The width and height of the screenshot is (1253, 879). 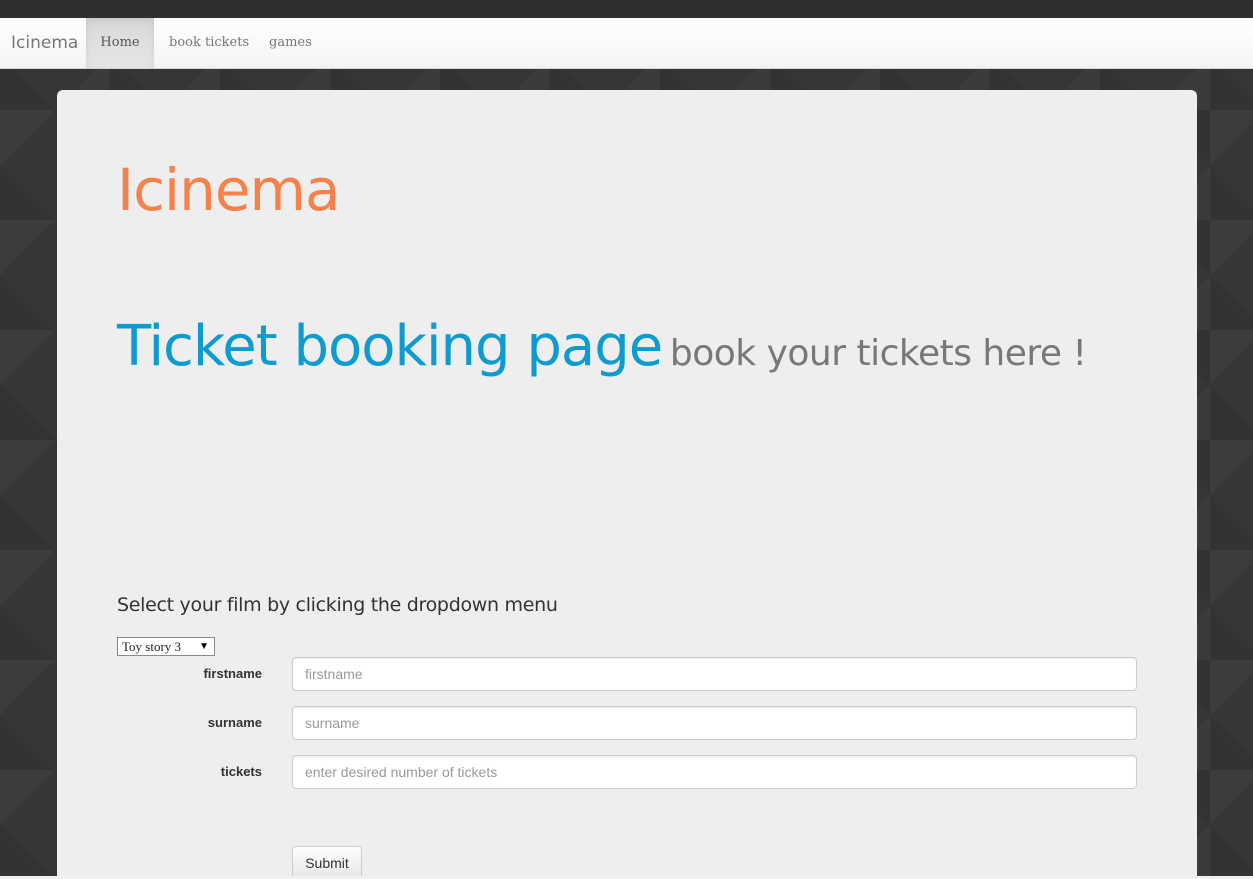 What do you see at coordinates (120, 43) in the screenshot?
I see `nav-item-home: Home` at bounding box center [120, 43].